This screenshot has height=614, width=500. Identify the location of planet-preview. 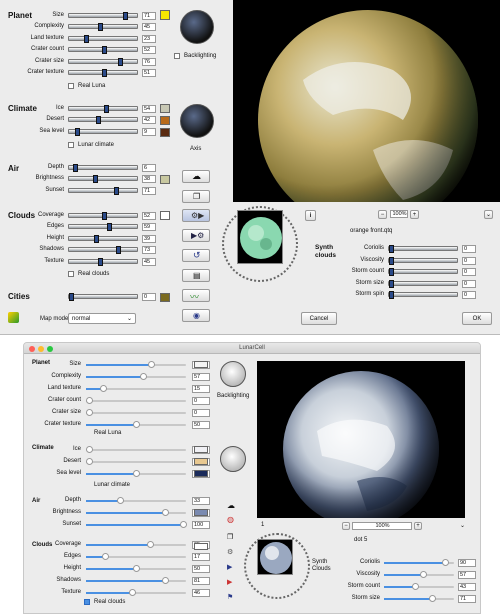
(361, 439).